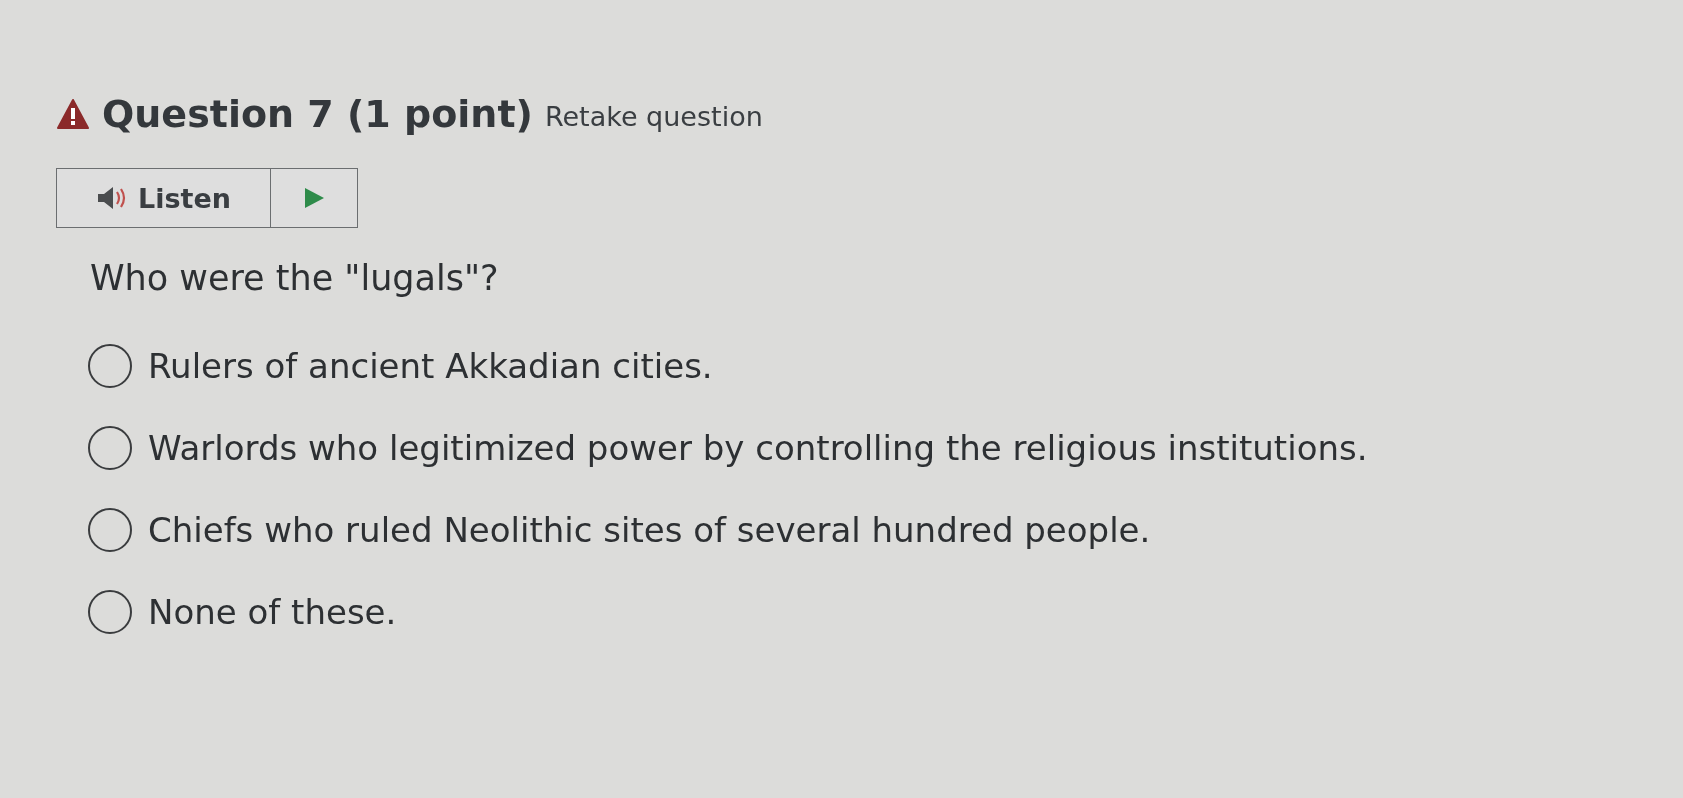 The image size is (1683, 798). What do you see at coordinates (758, 448) in the screenshot?
I see `option-text: Warlords who legitimized power by controlling the religious institutions.` at bounding box center [758, 448].